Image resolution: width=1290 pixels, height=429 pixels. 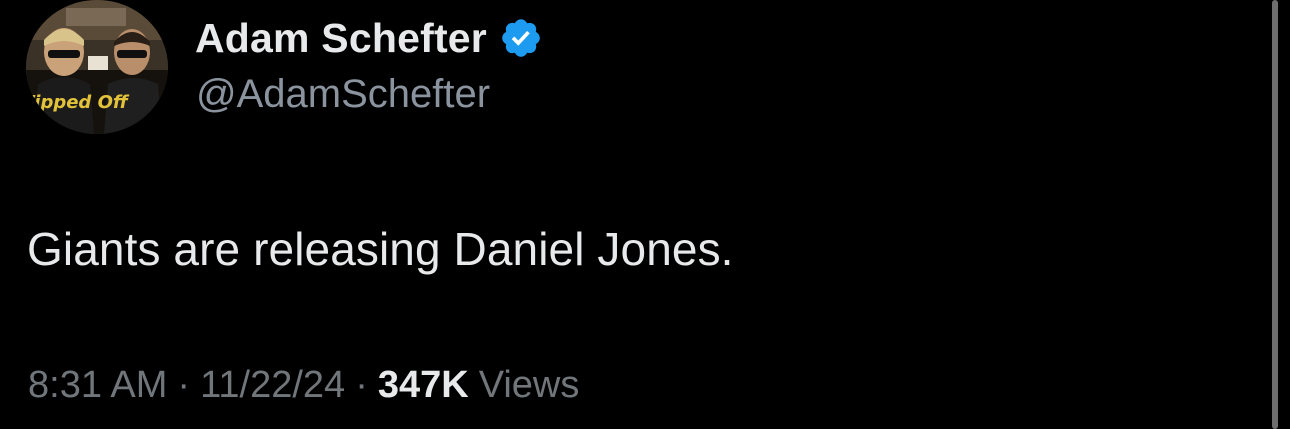 What do you see at coordinates (97, 385) in the screenshot?
I see `tweet-time: 8:31 AM` at bounding box center [97, 385].